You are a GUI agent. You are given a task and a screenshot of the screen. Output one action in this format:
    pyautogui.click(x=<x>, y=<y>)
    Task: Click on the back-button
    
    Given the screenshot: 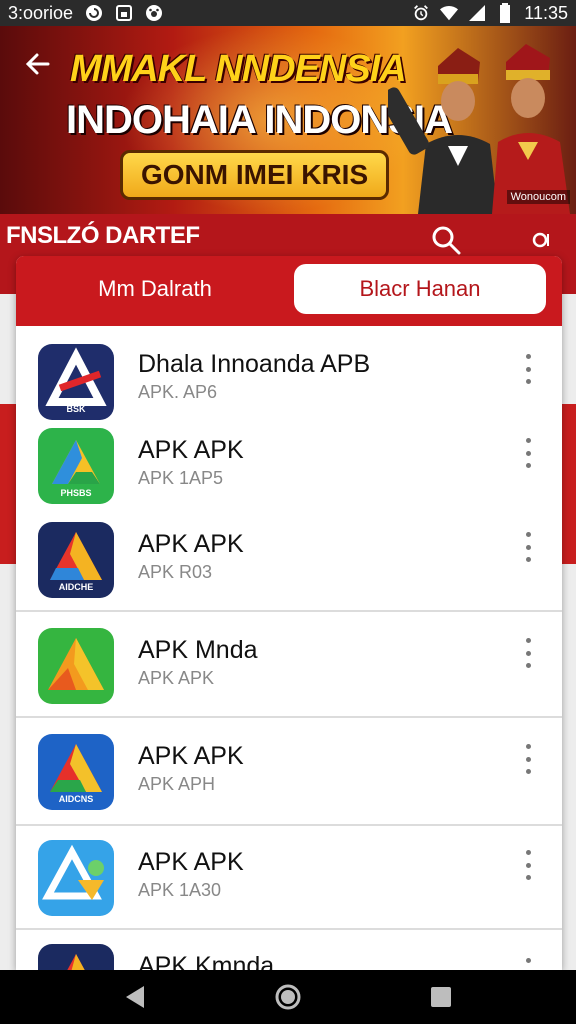 What is the action you would take?
    pyautogui.click(x=38, y=64)
    